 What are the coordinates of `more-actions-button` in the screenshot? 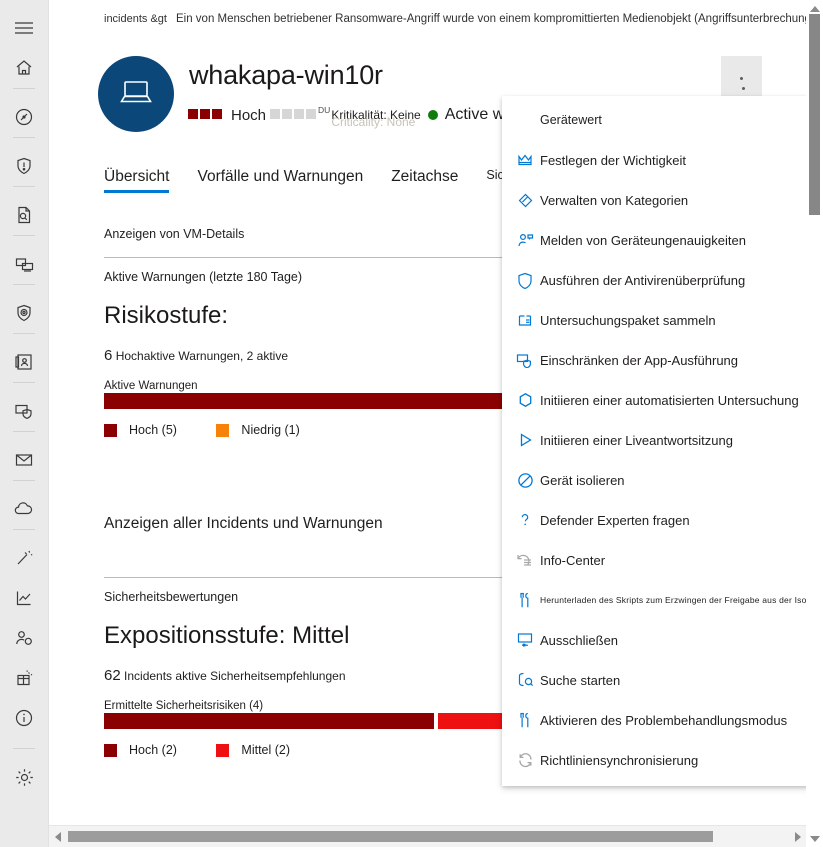 It's located at (741, 91).